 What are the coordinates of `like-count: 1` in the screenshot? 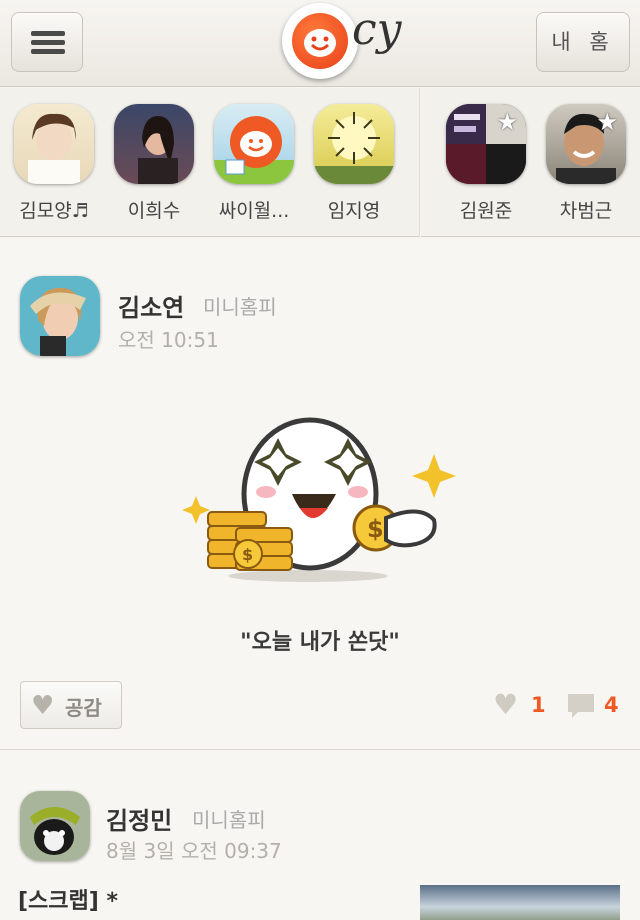 It's located at (538, 705).